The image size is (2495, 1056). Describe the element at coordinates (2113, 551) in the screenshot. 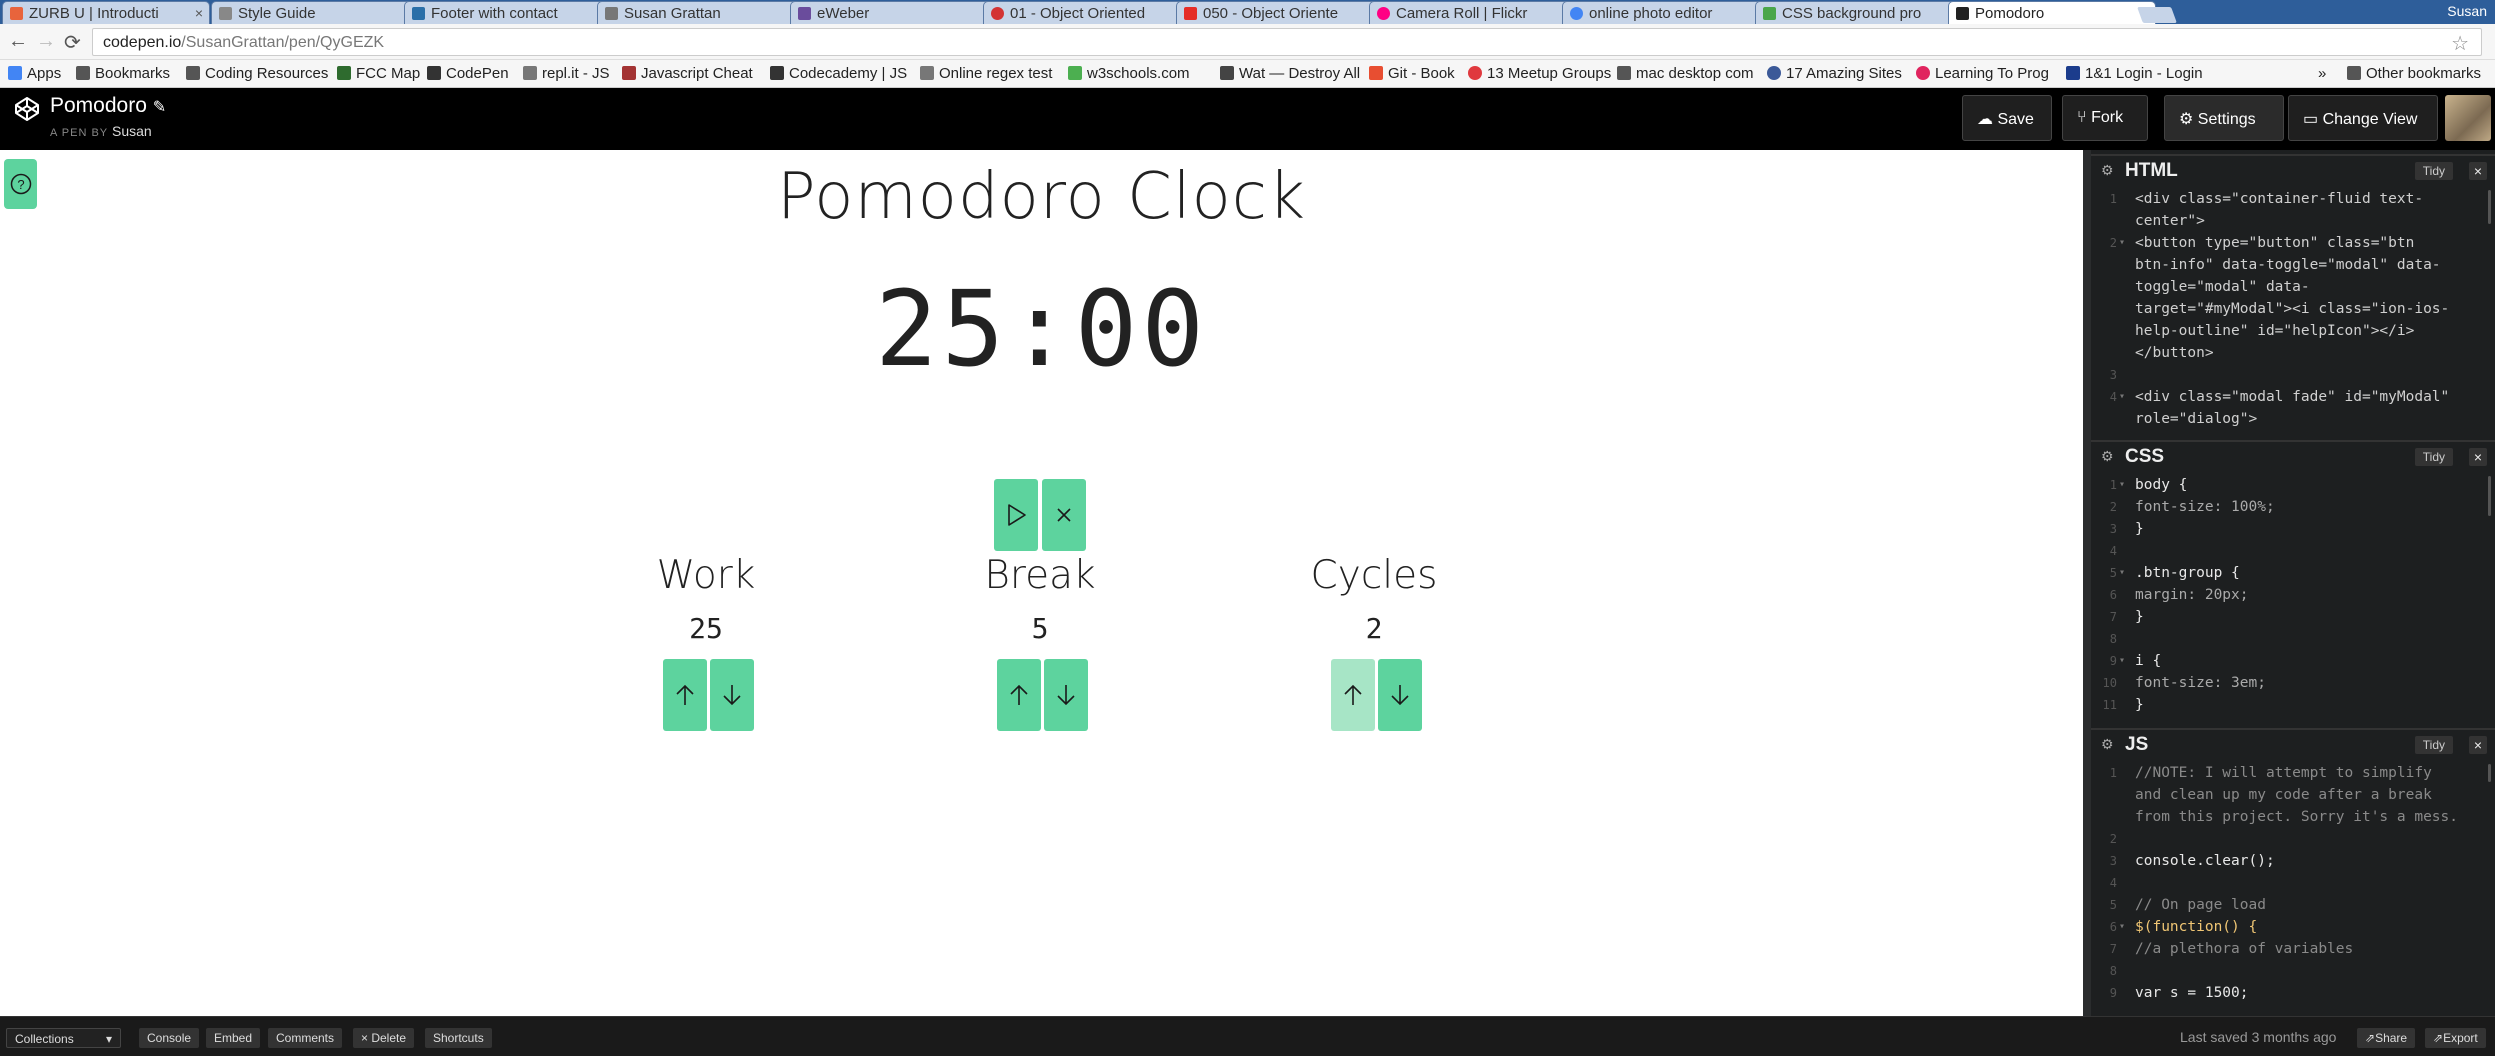

I see `code-line: 4` at that location.